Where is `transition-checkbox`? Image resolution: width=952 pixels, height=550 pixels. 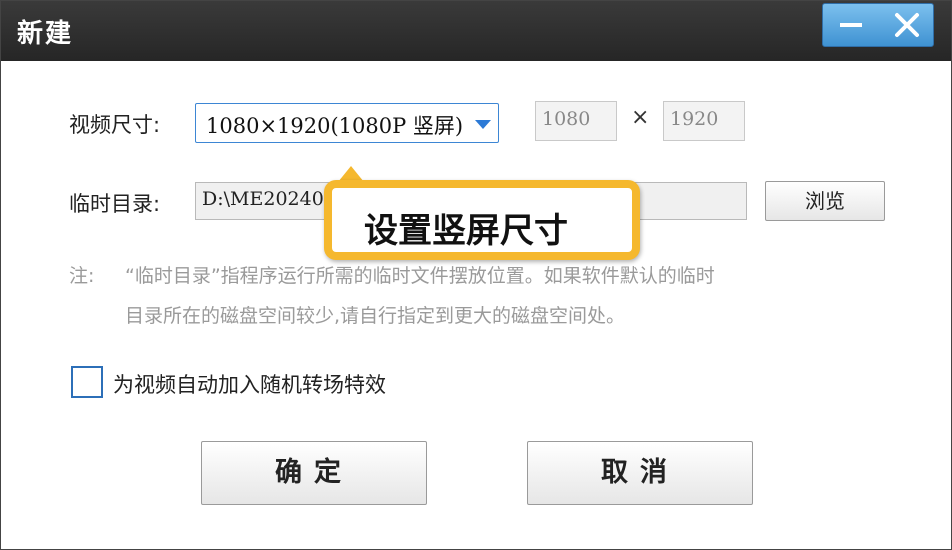 transition-checkbox is located at coordinates (87, 382).